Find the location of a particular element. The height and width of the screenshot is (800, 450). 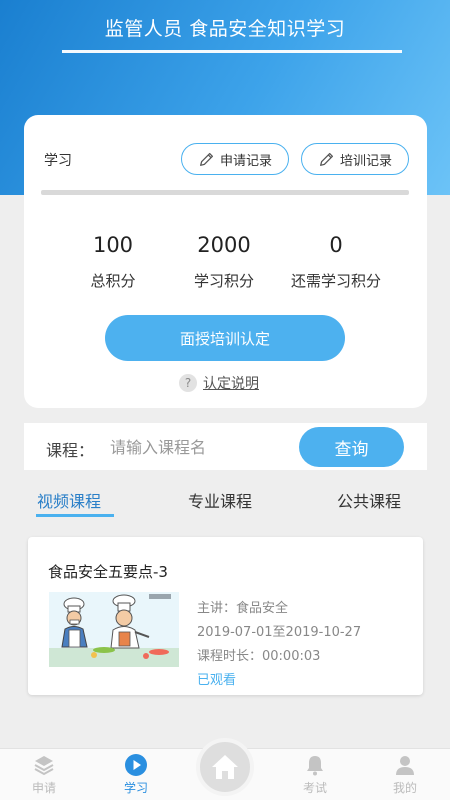

nav-study-label: 学习 is located at coordinates (135, 788).